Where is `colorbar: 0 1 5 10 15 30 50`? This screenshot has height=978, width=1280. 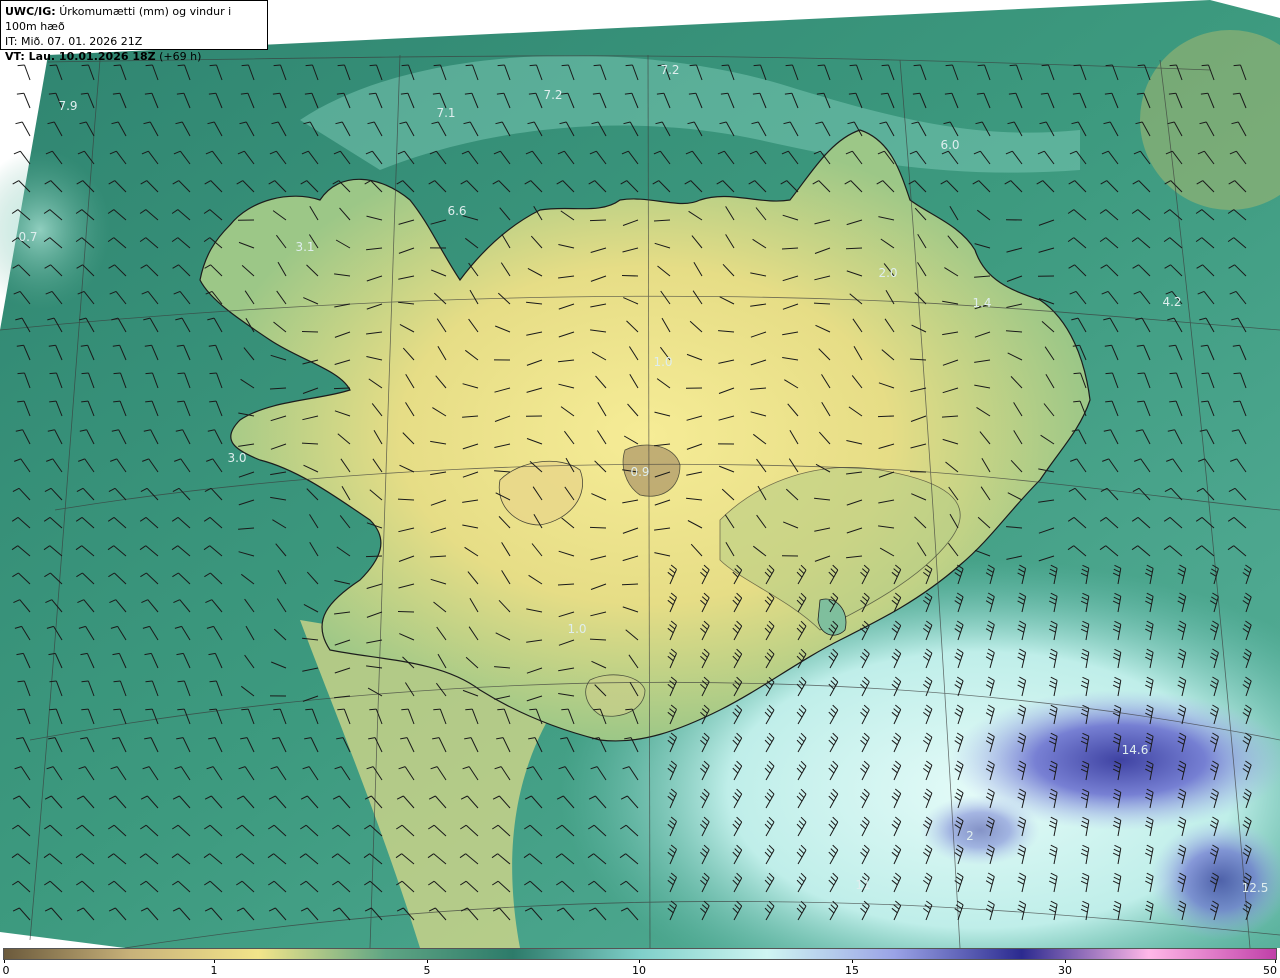 colorbar: 0 1 5 10 15 30 50 is located at coordinates (640, 963).